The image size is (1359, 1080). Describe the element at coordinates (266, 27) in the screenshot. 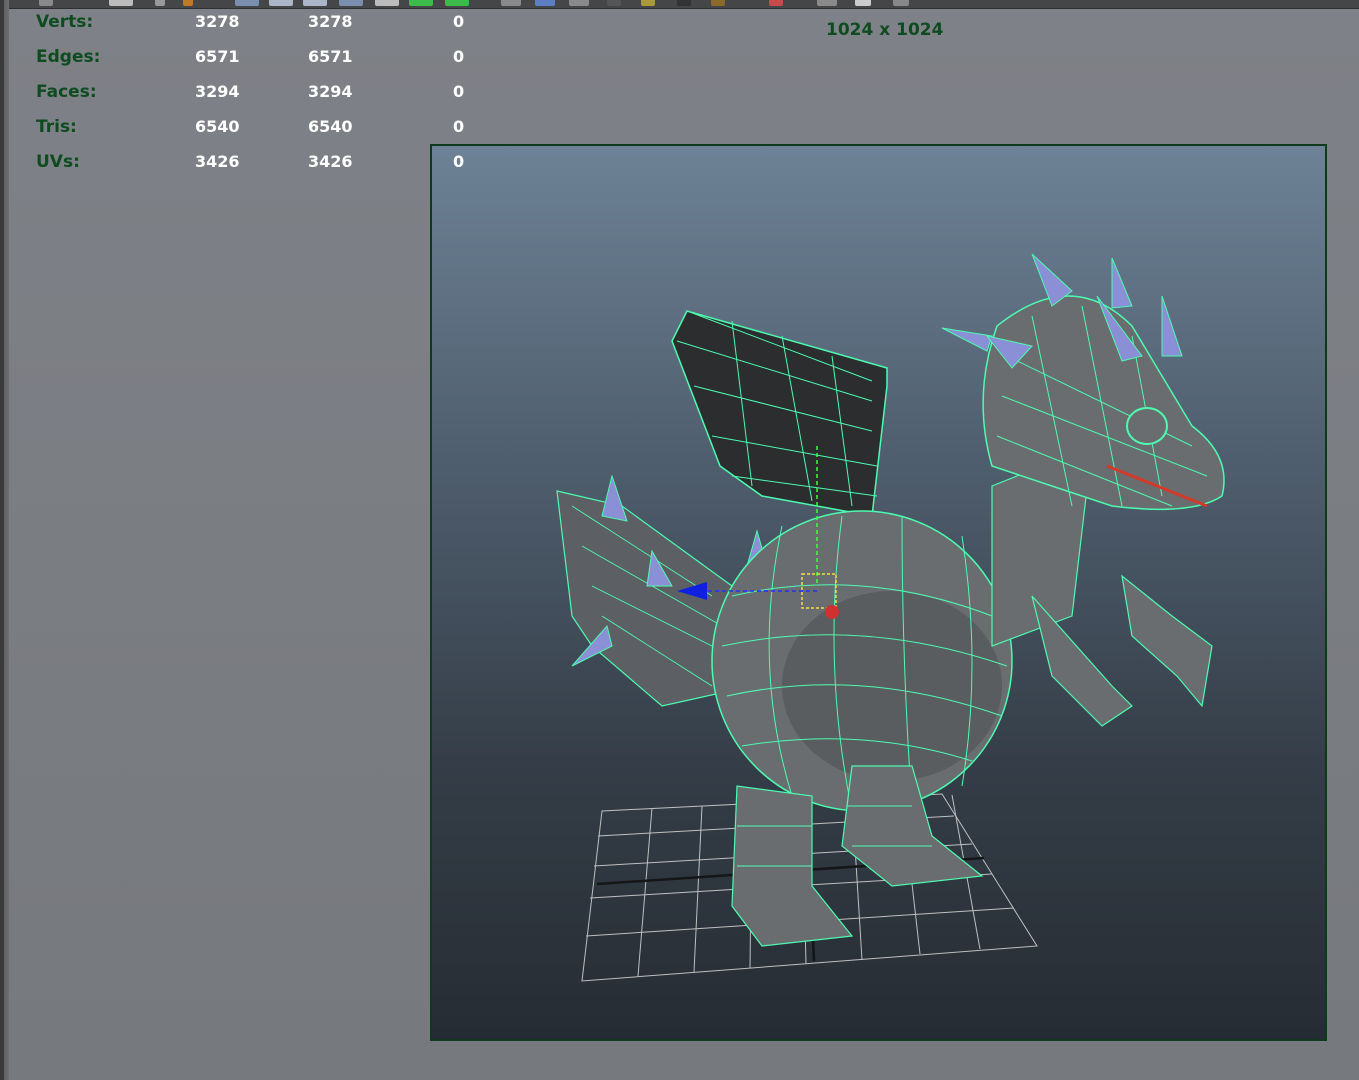

I see `hud-row-verts: Verts: 3278 3278 0` at that location.